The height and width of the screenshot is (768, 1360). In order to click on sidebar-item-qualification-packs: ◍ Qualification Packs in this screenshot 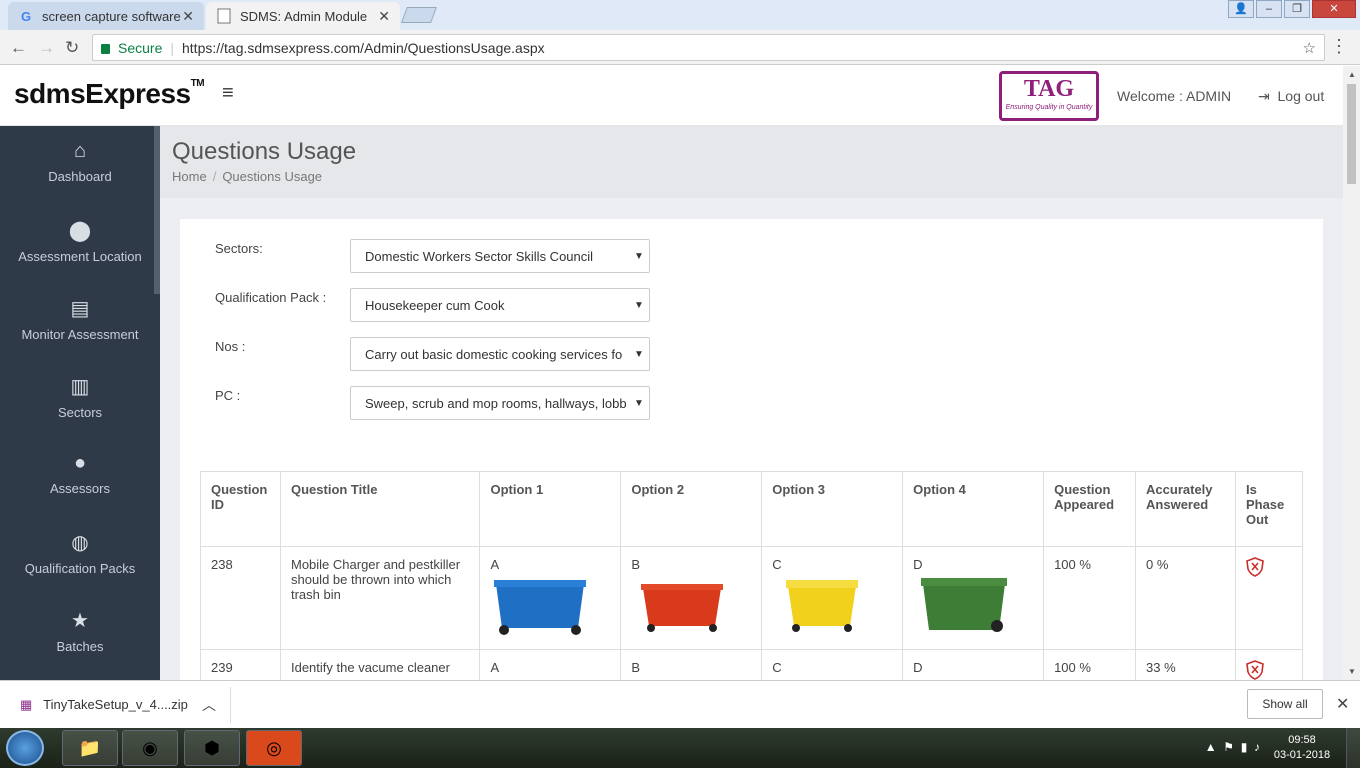, I will do `click(80, 553)`.